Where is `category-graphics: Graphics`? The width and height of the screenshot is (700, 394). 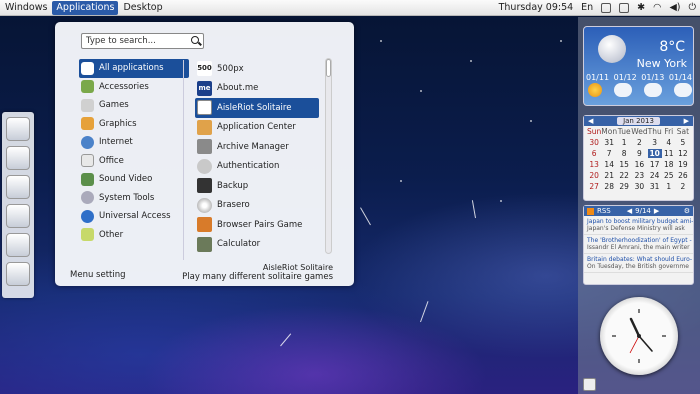 category-graphics: Graphics is located at coordinates (134, 124).